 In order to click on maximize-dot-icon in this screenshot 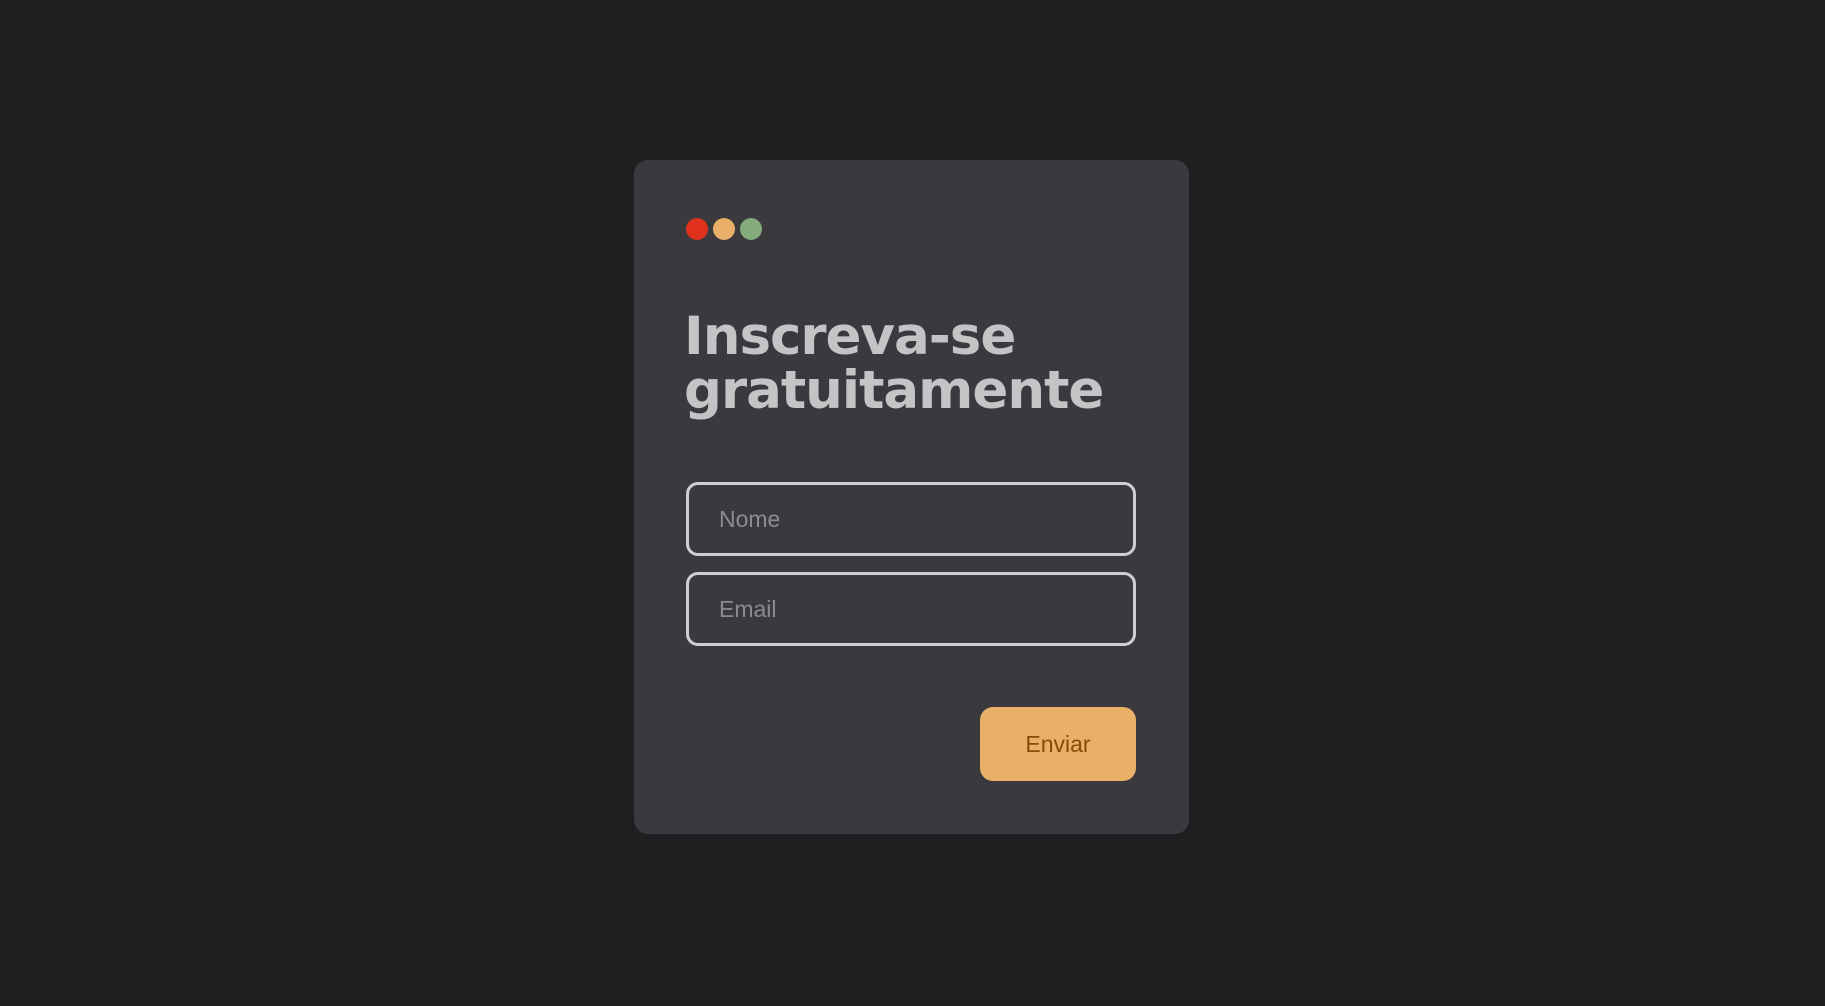, I will do `click(751, 229)`.